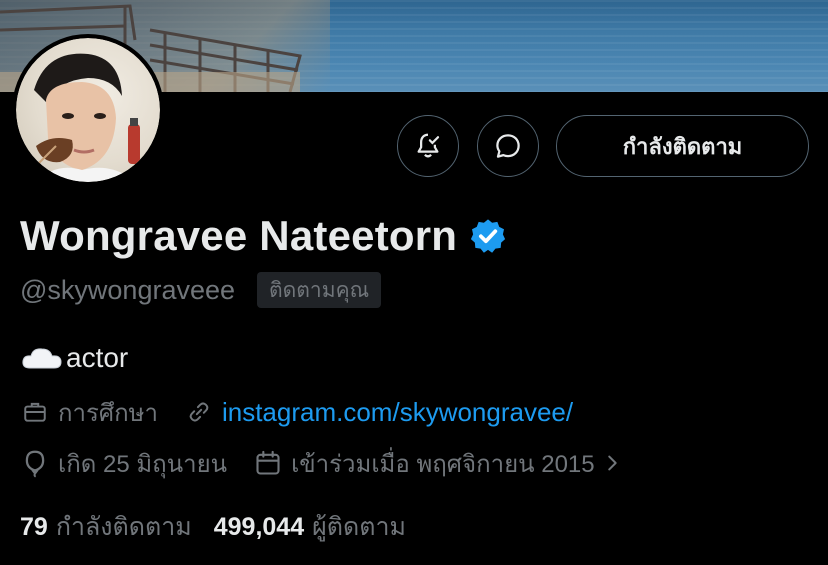 This screenshot has width=828, height=565. What do you see at coordinates (268, 462) in the screenshot?
I see `calendar-icon` at bounding box center [268, 462].